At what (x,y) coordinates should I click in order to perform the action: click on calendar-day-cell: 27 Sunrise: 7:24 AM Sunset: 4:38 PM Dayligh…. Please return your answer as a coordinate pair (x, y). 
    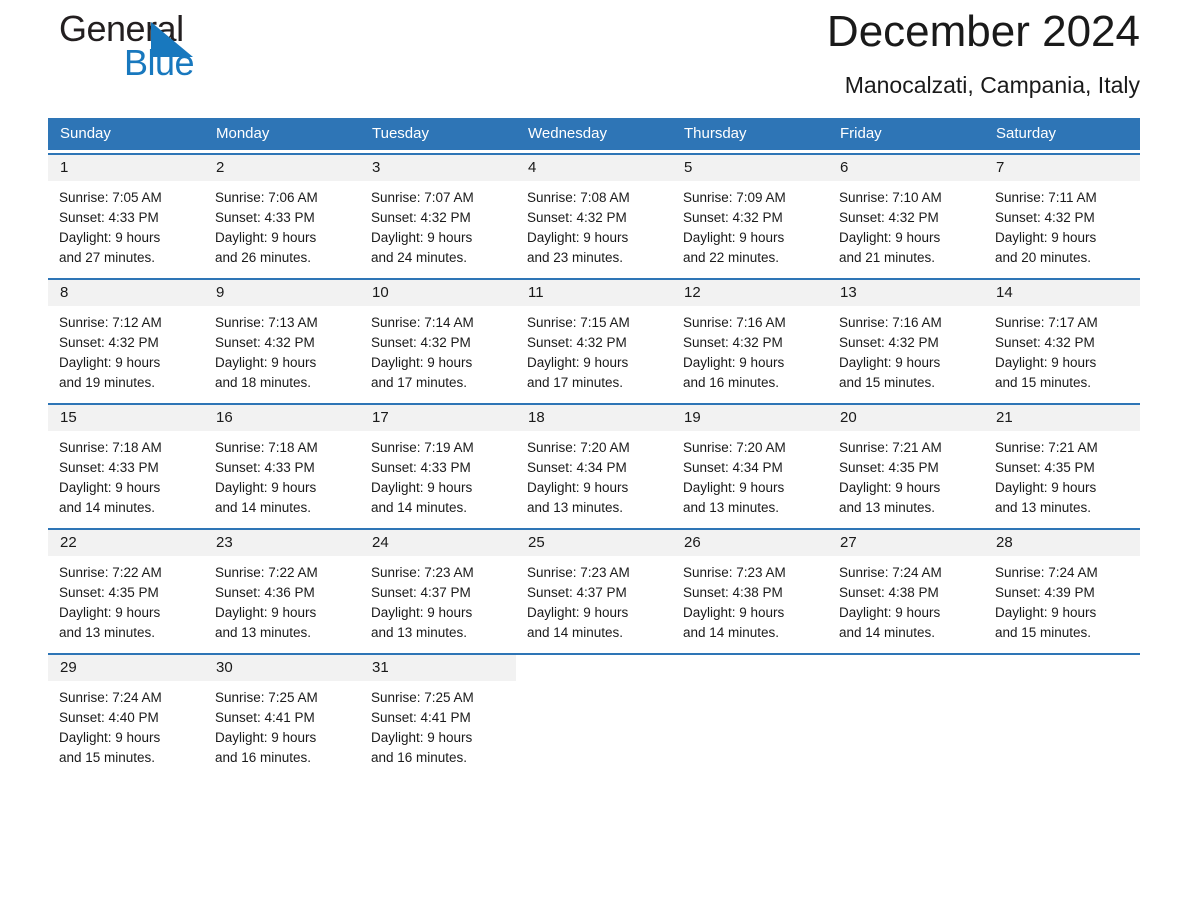
    Looking at the image, I should click on (906, 586).